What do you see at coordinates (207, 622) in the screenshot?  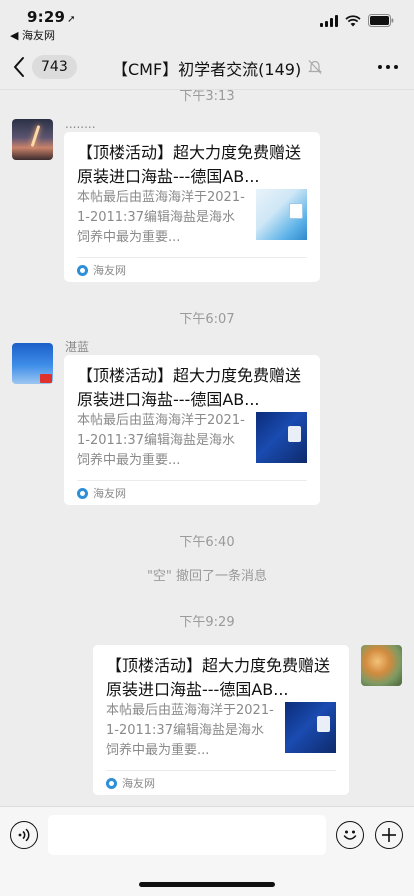 I see `message-timestamp: 下午9:29` at bounding box center [207, 622].